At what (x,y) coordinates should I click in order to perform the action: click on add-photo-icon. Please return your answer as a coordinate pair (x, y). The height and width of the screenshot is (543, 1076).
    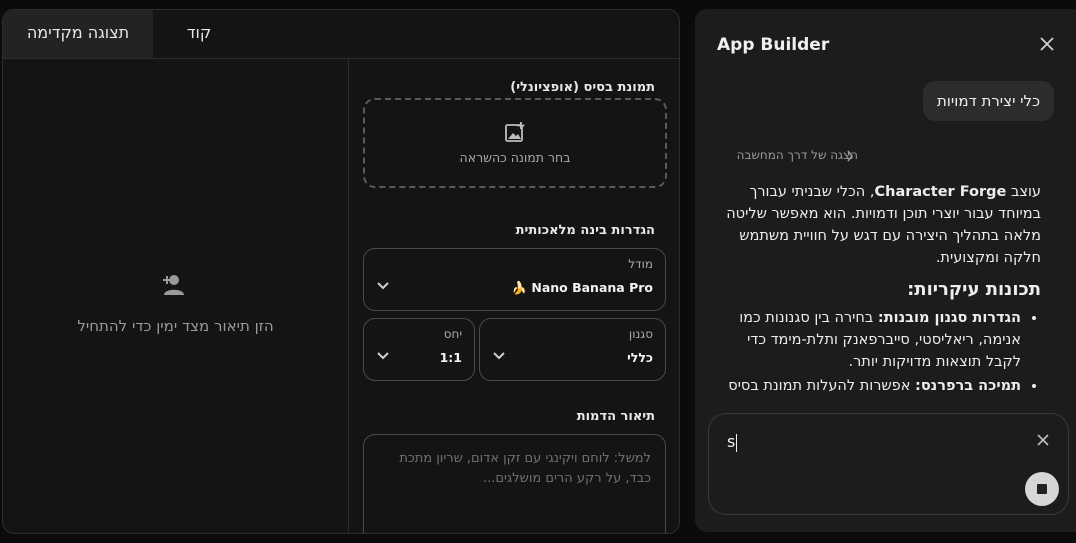
    Looking at the image, I should click on (515, 132).